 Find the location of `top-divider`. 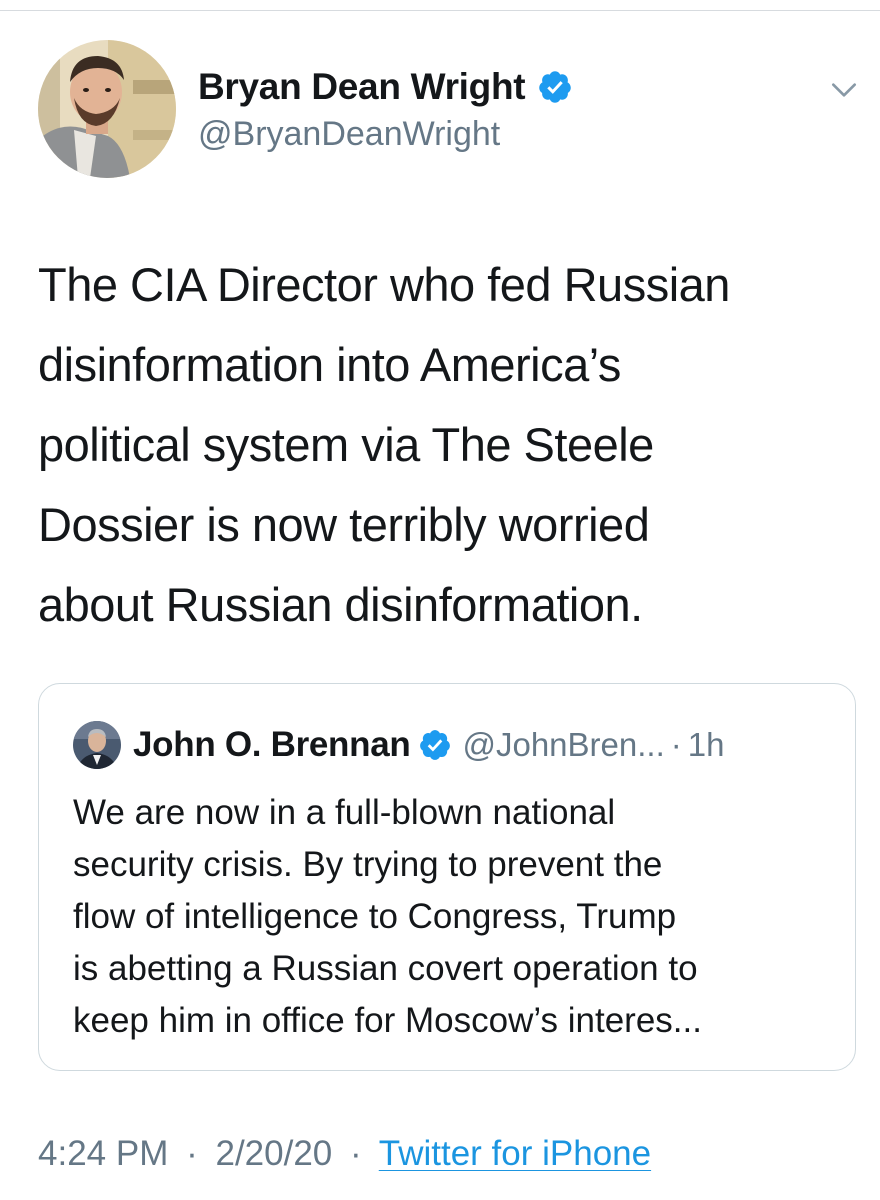

top-divider is located at coordinates (440, 10).